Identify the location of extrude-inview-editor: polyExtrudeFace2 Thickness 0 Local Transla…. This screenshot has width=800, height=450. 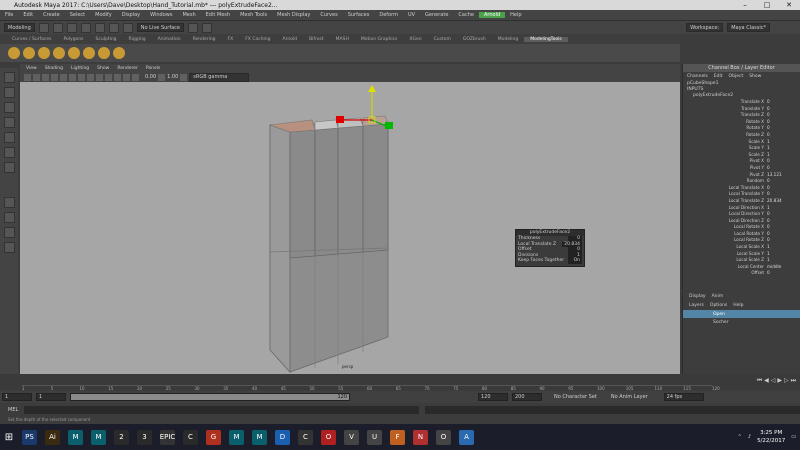
(550, 248).